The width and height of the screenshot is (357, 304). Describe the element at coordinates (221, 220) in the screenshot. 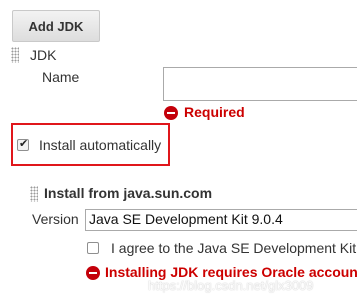

I see `version-select: Java SE Development Kit 9.0.4` at that location.